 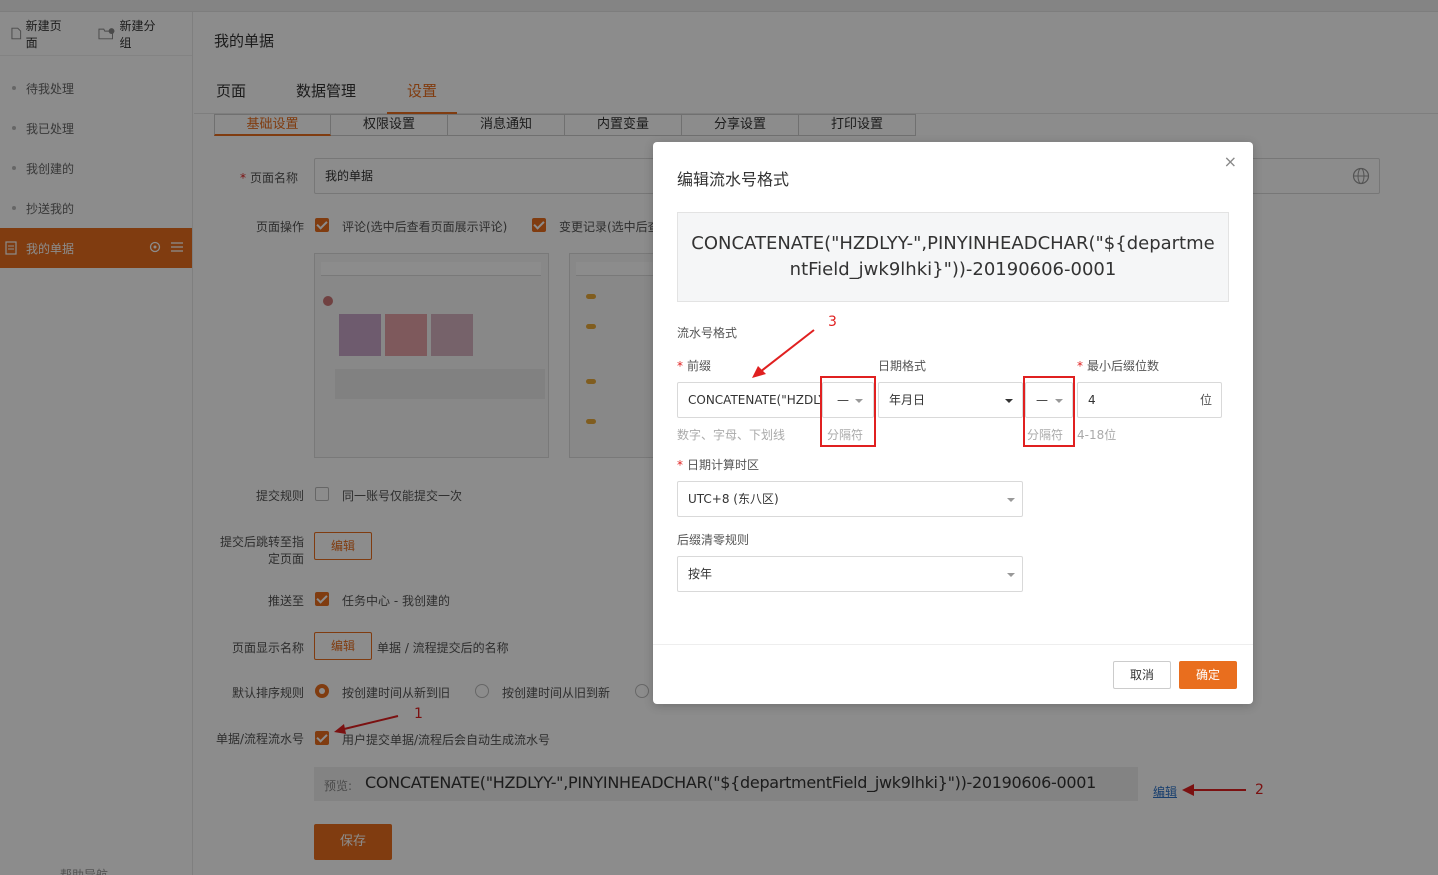 I want to click on date-format-select: 年月日, so click(x=950, y=400).